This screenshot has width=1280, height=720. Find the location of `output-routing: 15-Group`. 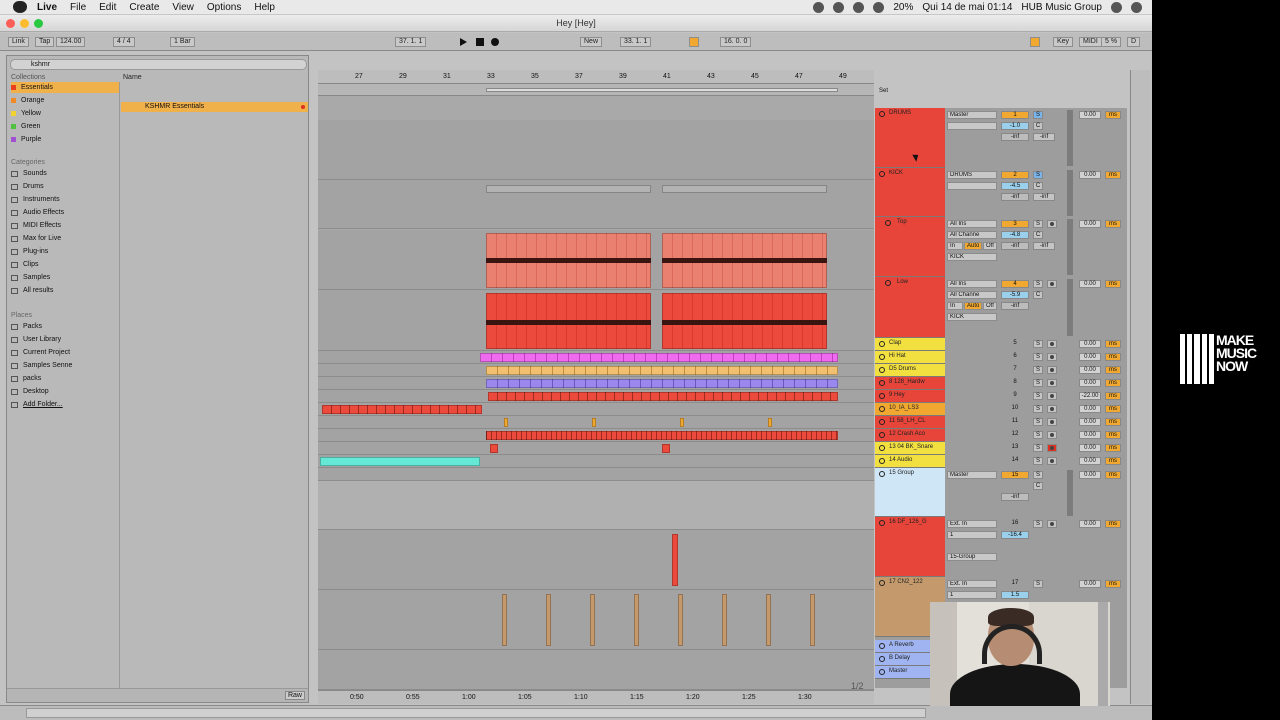

output-routing: 15-Group is located at coordinates (972, 557).